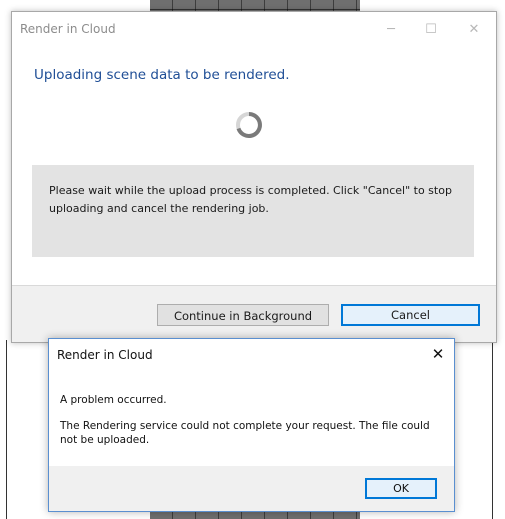  I want to click on maximize-icon: ☐, so click(431, 30).